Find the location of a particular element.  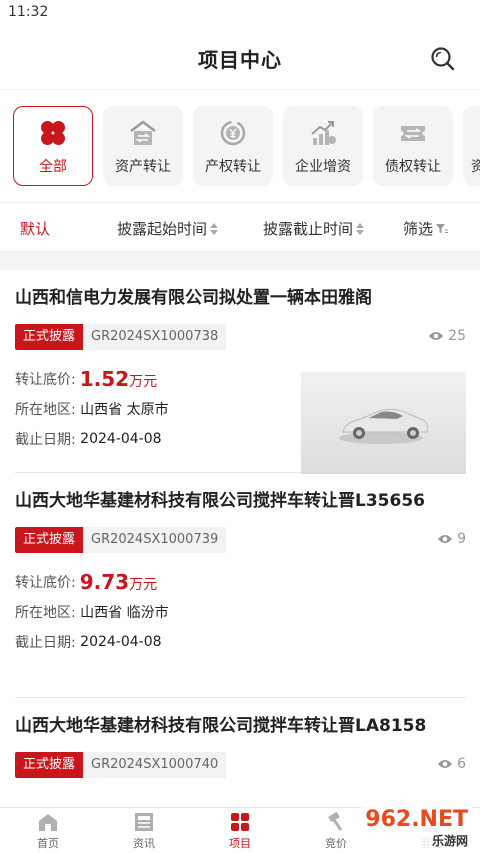

view-count-value: 25 is located at coordinates (457, 336).